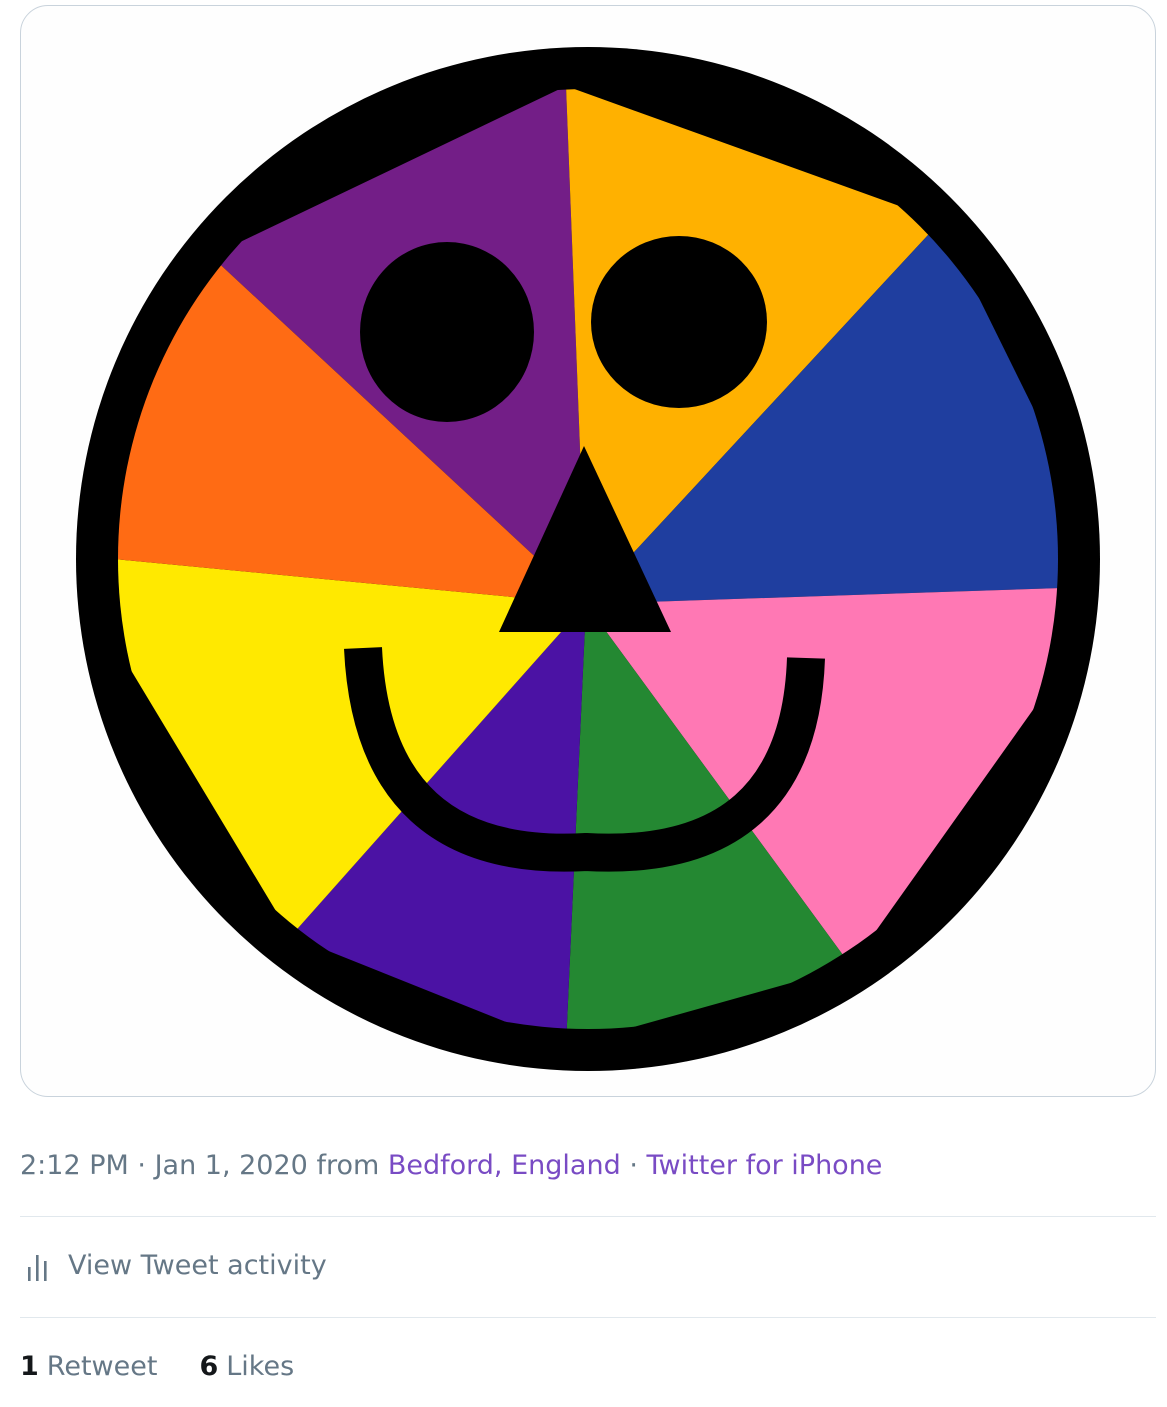  Describe the element at coordinates (765, 1165) in the screenshot. I see `source-link: Twitter for iPhone` at that location.